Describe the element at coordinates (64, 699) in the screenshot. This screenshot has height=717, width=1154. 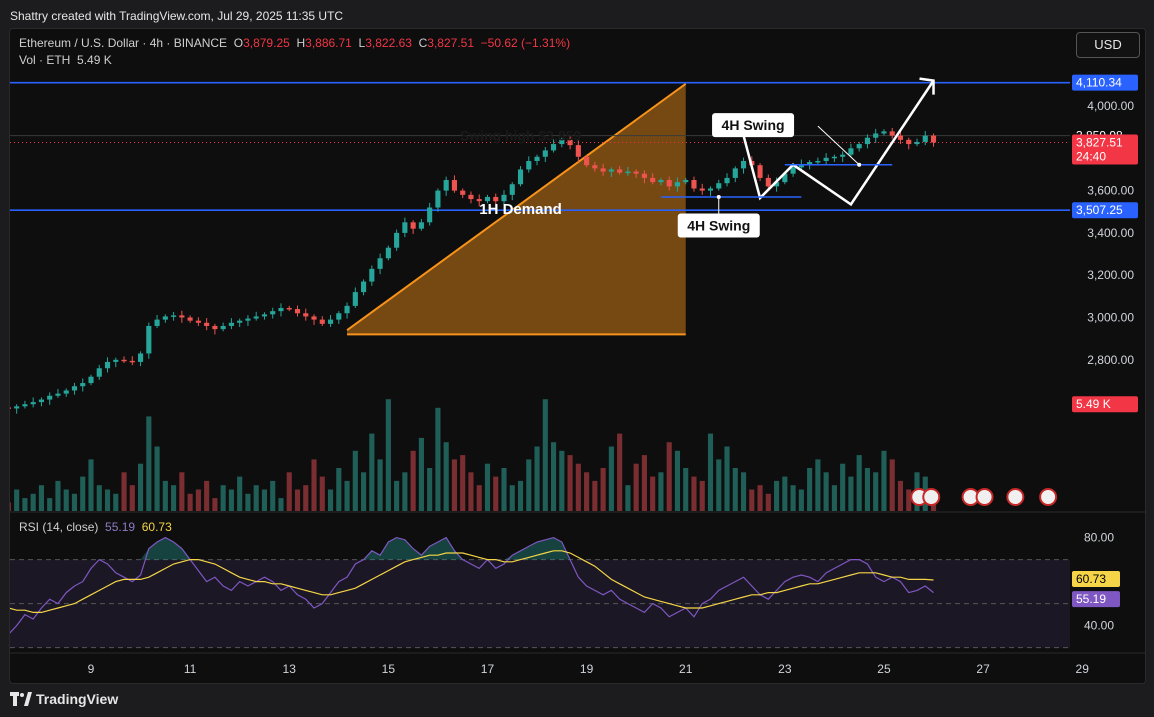
I see `tradingview-logo: TradingView` at that location.